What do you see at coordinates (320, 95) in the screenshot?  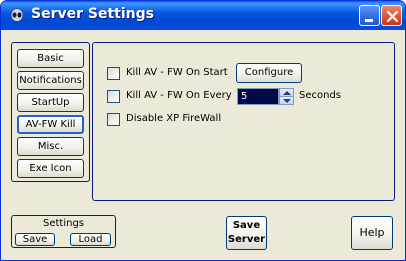 I see `seconds-label: Seconds` at bounding box center [320, 95].